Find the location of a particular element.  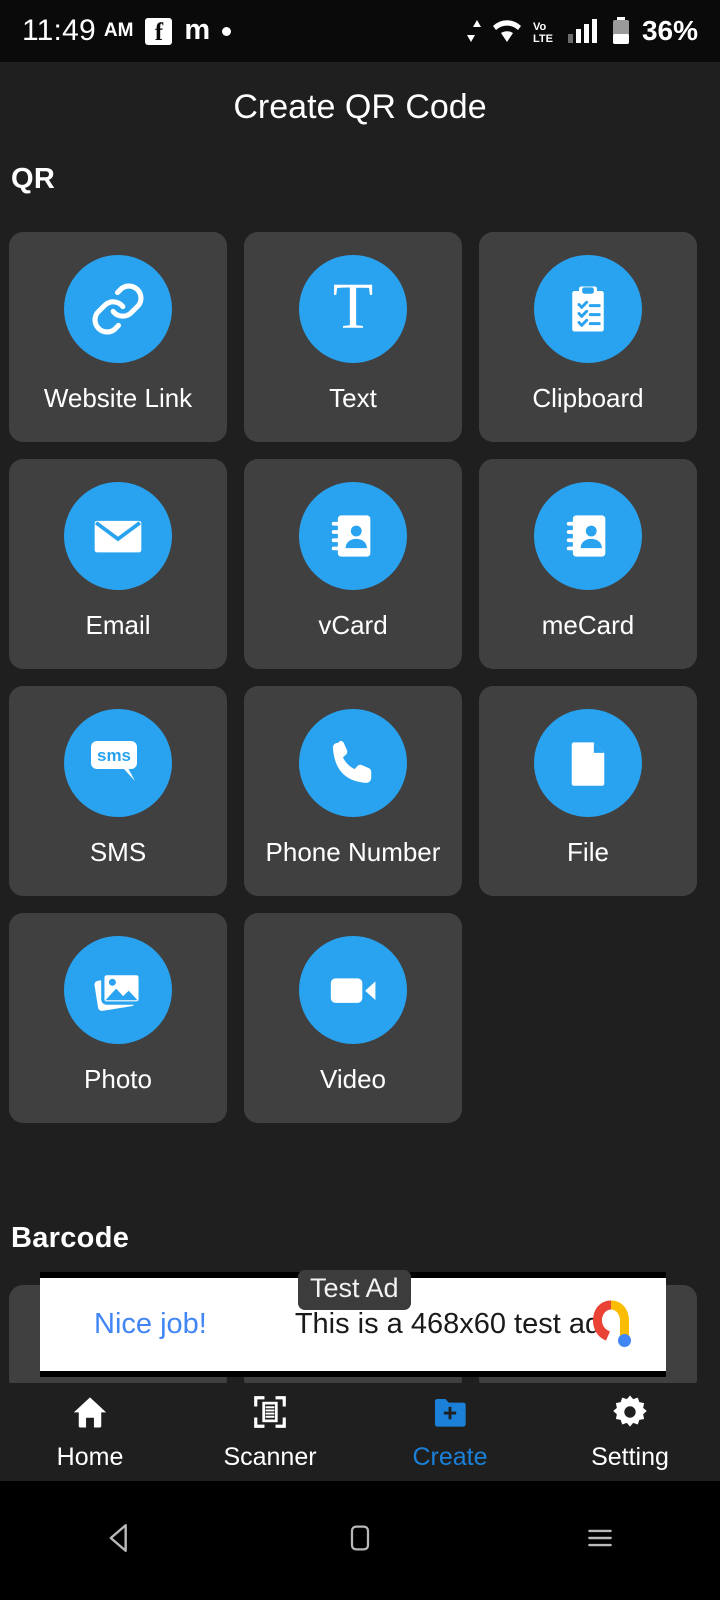

dot-icon is located at coordinates (227, 31).